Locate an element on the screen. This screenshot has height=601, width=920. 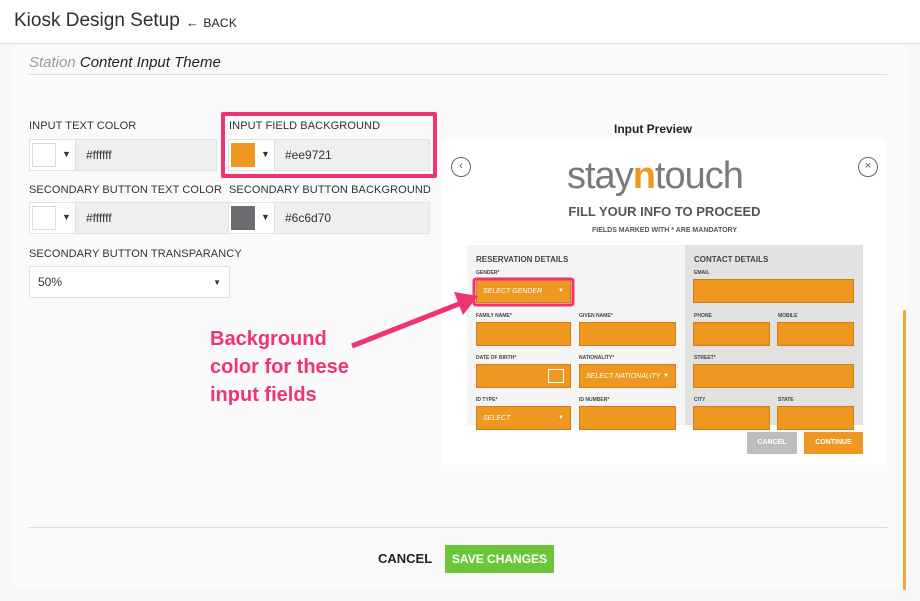
stayntouch-logo: stayntouch is located at coordinates (655, 176).